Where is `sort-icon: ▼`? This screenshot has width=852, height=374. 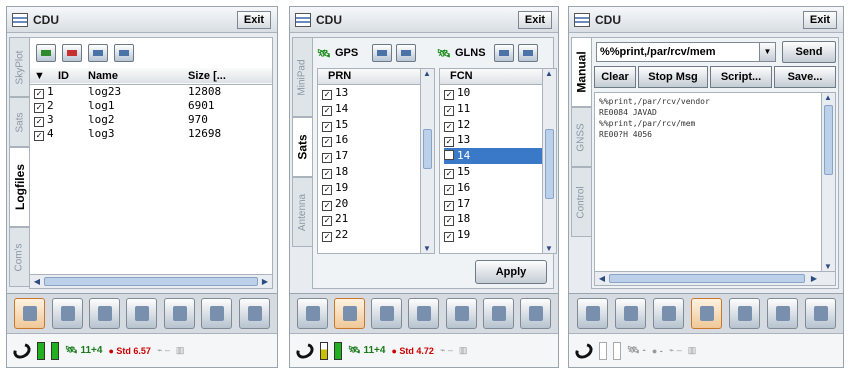
sort-icon: ▼ is located at coordinates (44, 76).